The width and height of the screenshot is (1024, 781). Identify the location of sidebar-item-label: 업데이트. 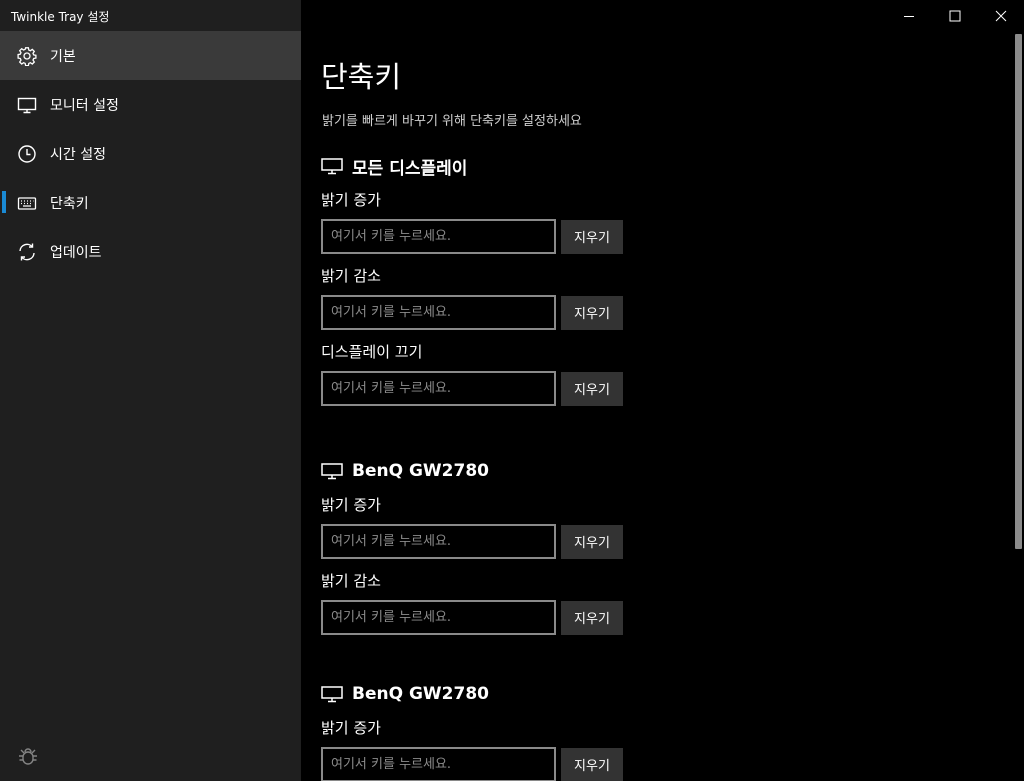
(76, 252).